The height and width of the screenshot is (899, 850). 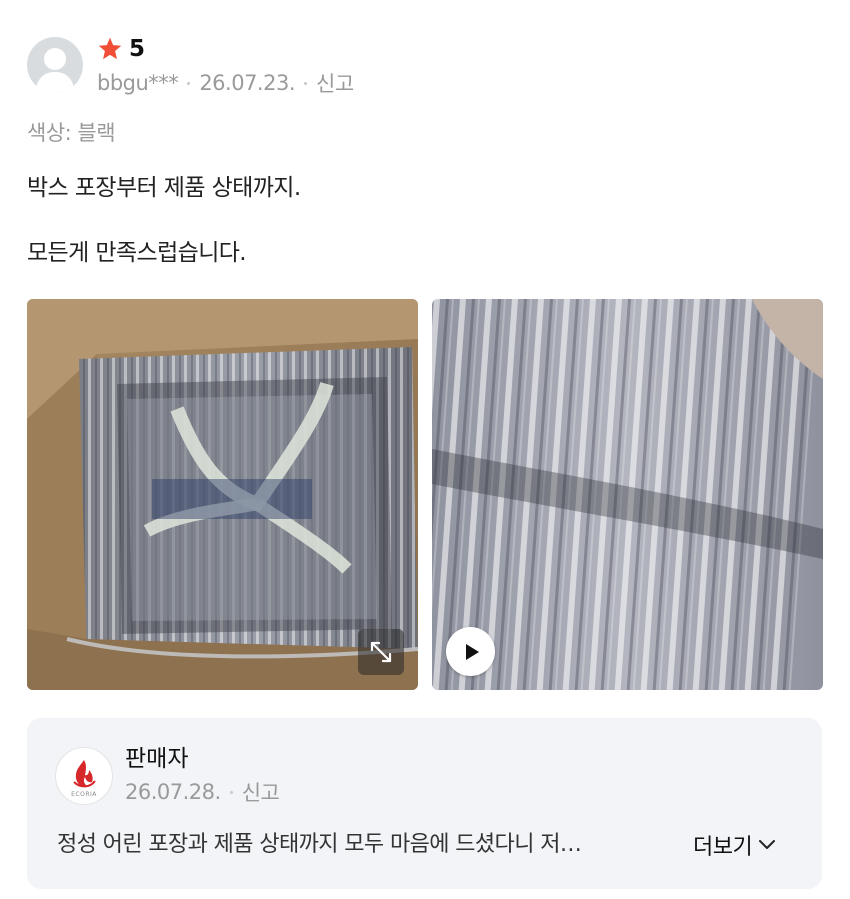 I want to click on expand-icon, so click(x=381, y=652).